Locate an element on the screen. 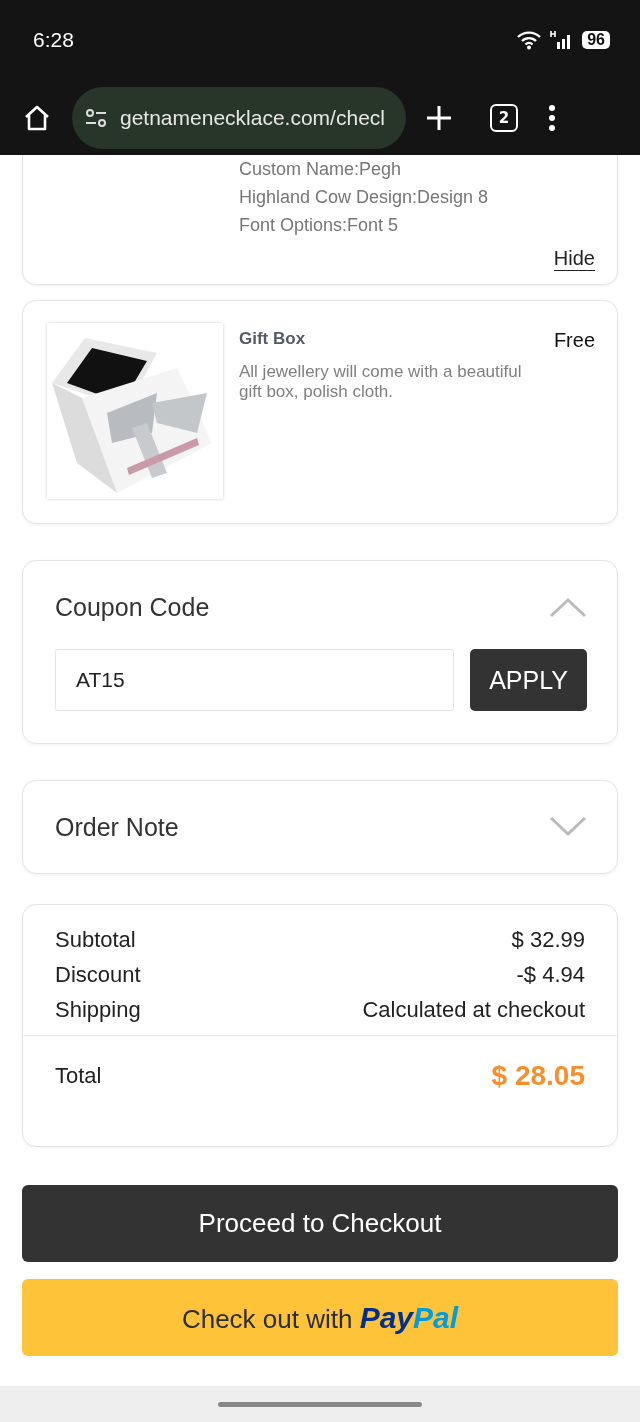 The height and width of the screenshot is (1422, 640). summary-value: Calculated at checkout is located at coordinates (473, 1010).